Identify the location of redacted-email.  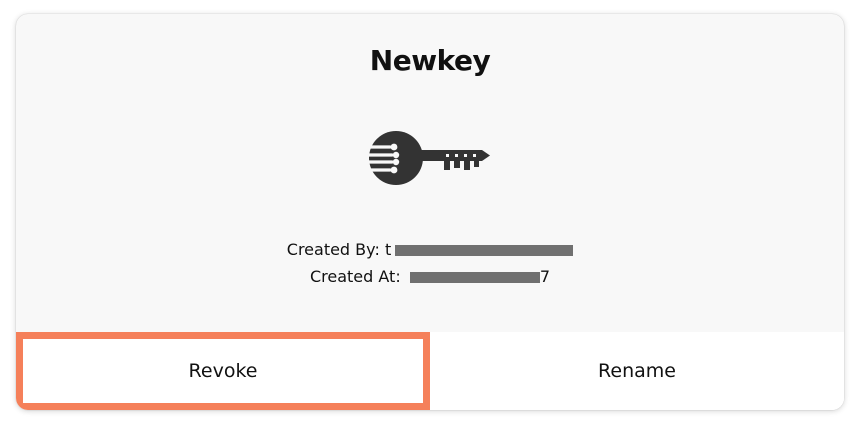
(484, 250).